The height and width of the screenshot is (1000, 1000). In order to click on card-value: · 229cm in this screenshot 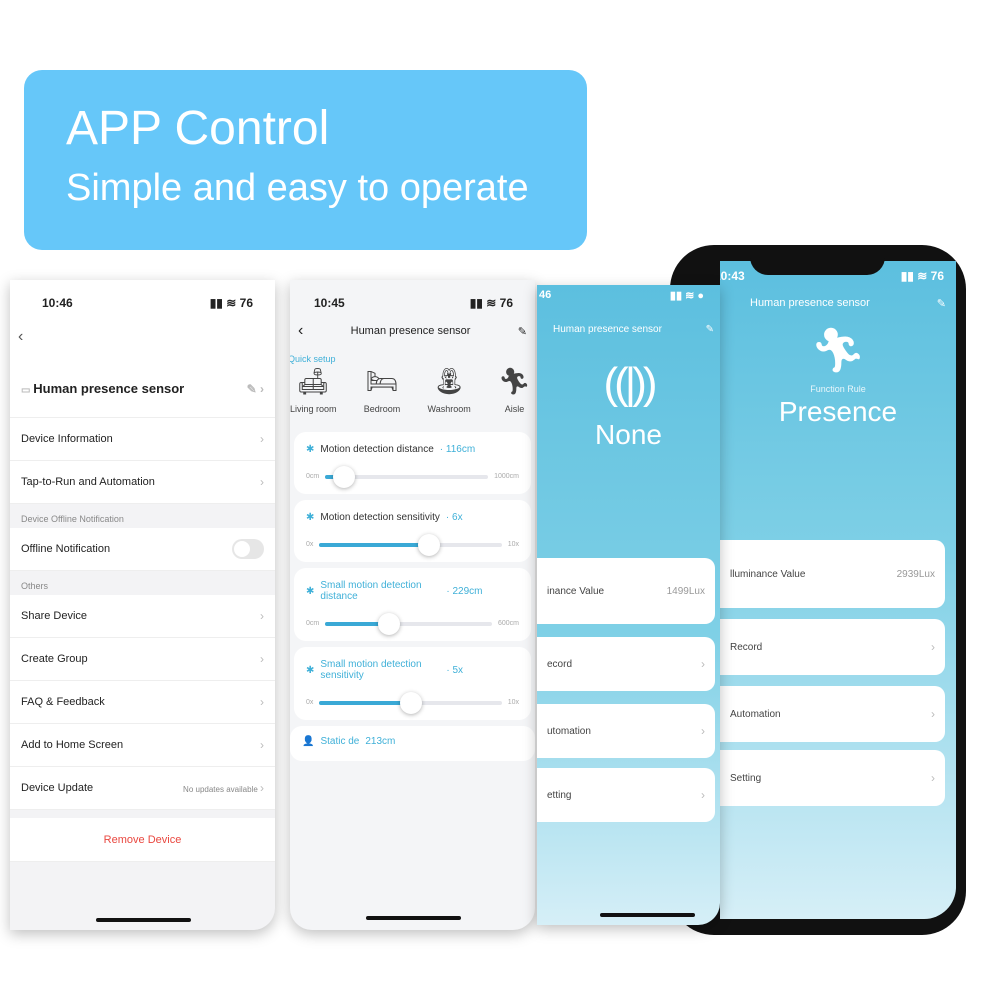, I will do `click(464, 591)`.